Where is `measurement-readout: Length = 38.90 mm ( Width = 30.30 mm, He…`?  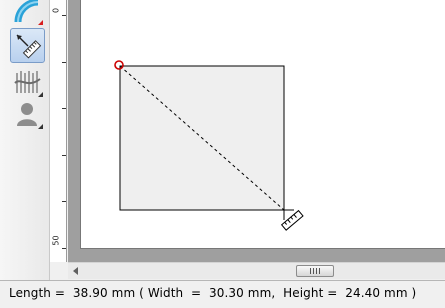
measurement-readout: Length = 38.90 mm ( Width = 30.30 mm, He… is located at coordinates (213, 293).